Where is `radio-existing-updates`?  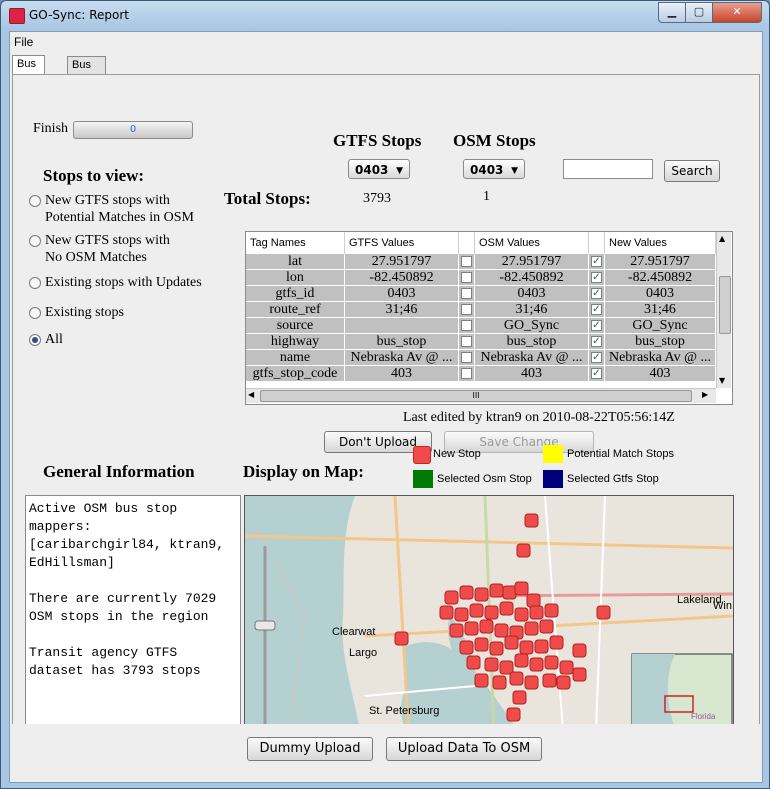
radio-existing-updates is located at coordinates (35, 283).